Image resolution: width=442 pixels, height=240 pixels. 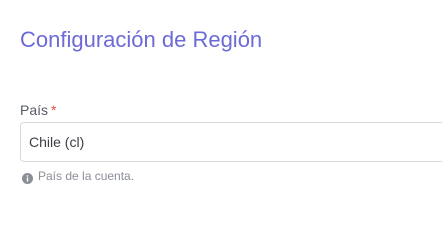 I want to click on country-help: País de la cuenta., so click(x=78, y=176).